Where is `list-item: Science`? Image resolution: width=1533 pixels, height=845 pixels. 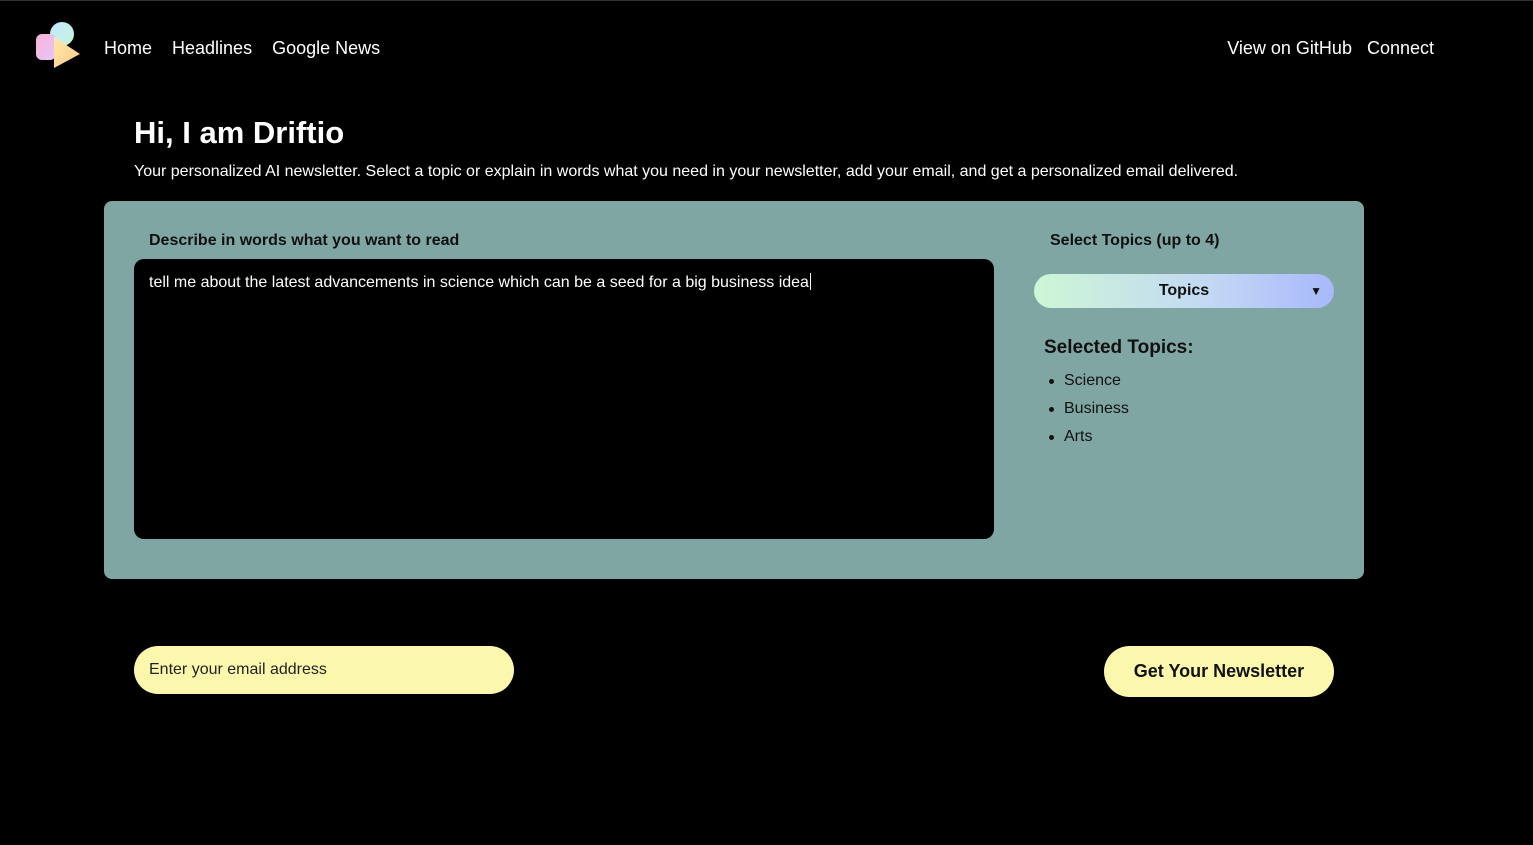
list-item: Science is located at coordinates (1086, 381).